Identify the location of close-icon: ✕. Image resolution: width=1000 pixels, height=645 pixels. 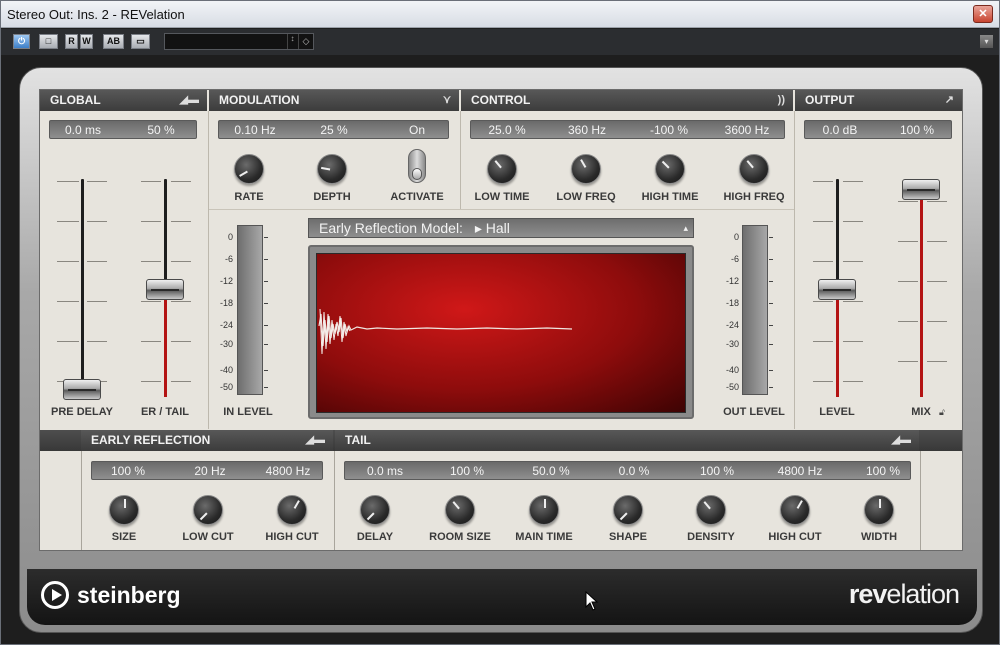
(983, 14).